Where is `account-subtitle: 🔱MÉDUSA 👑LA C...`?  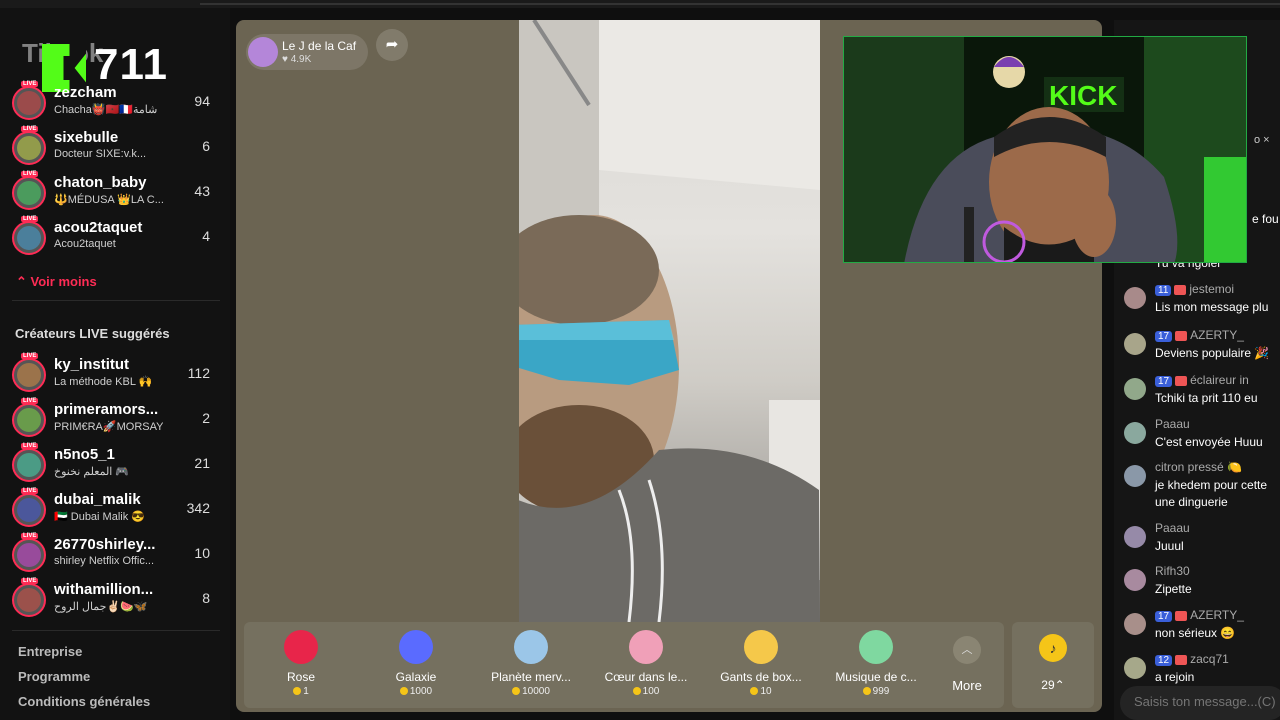
account-subtitle: 🔱MÉDUSA 👑LA C... is located at coordinates (109, 200).